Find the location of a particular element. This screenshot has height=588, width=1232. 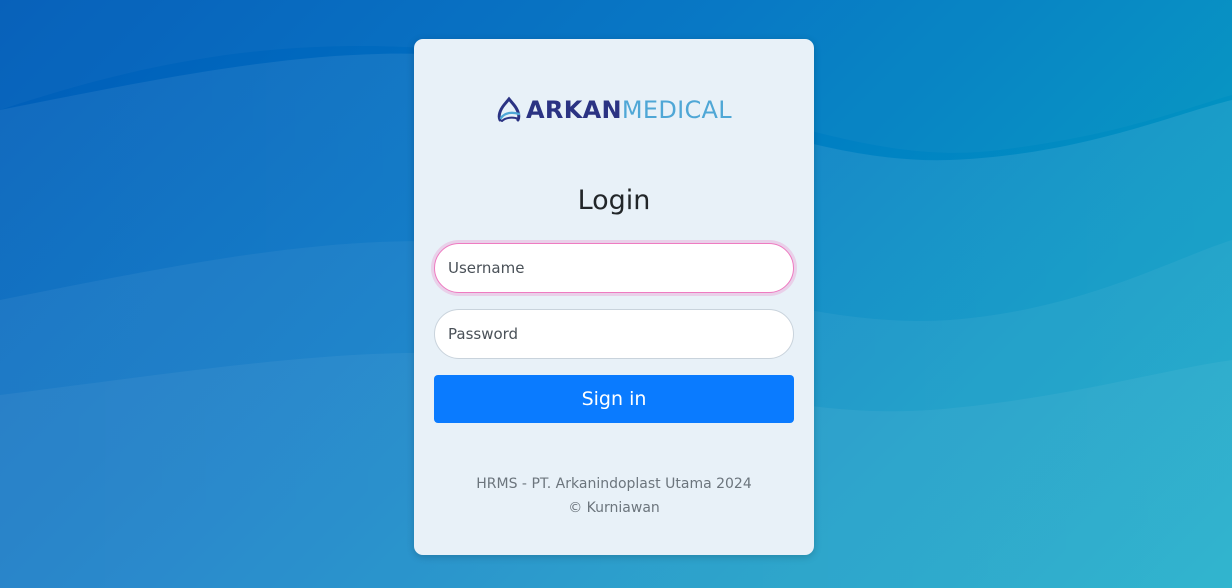

password-input is located at coordinates (614, 334).